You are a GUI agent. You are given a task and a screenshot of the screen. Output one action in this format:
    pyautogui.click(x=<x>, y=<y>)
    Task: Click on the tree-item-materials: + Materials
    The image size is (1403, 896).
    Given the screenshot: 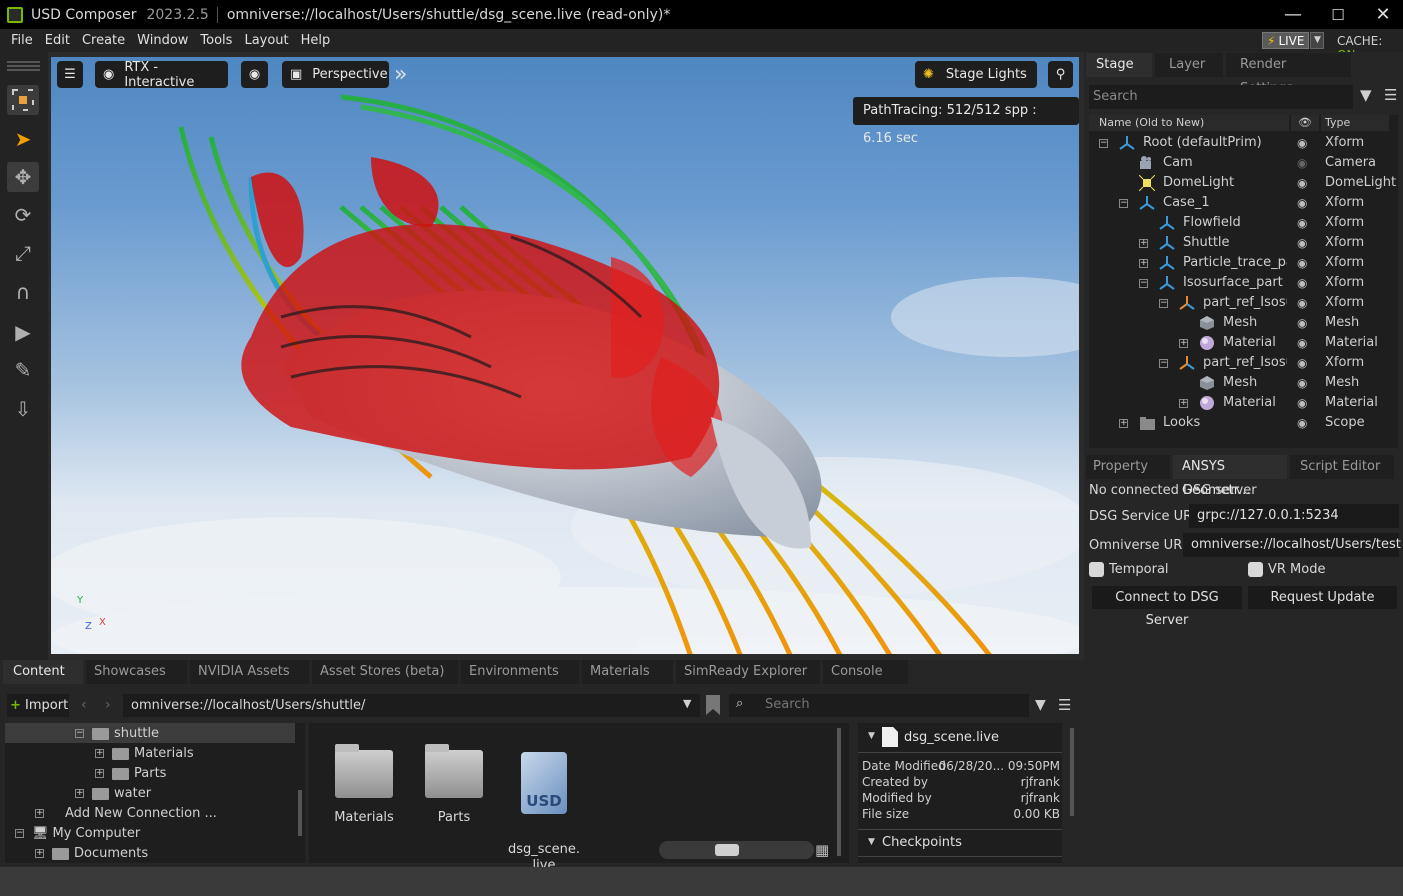 What is the action you would take?
    pyautogui.click(x=144, y=754)
    